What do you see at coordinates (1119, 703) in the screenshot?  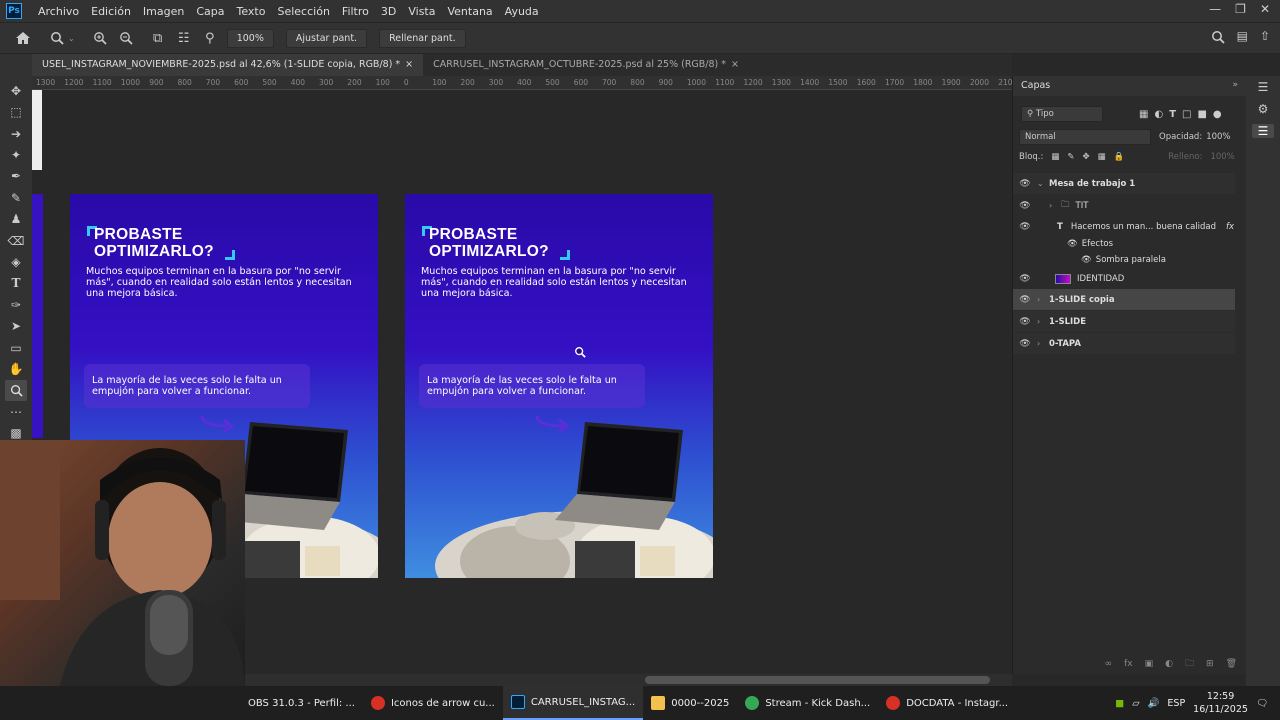 I see `nvidia-icon: ■` at bounding box center [1119, 703].